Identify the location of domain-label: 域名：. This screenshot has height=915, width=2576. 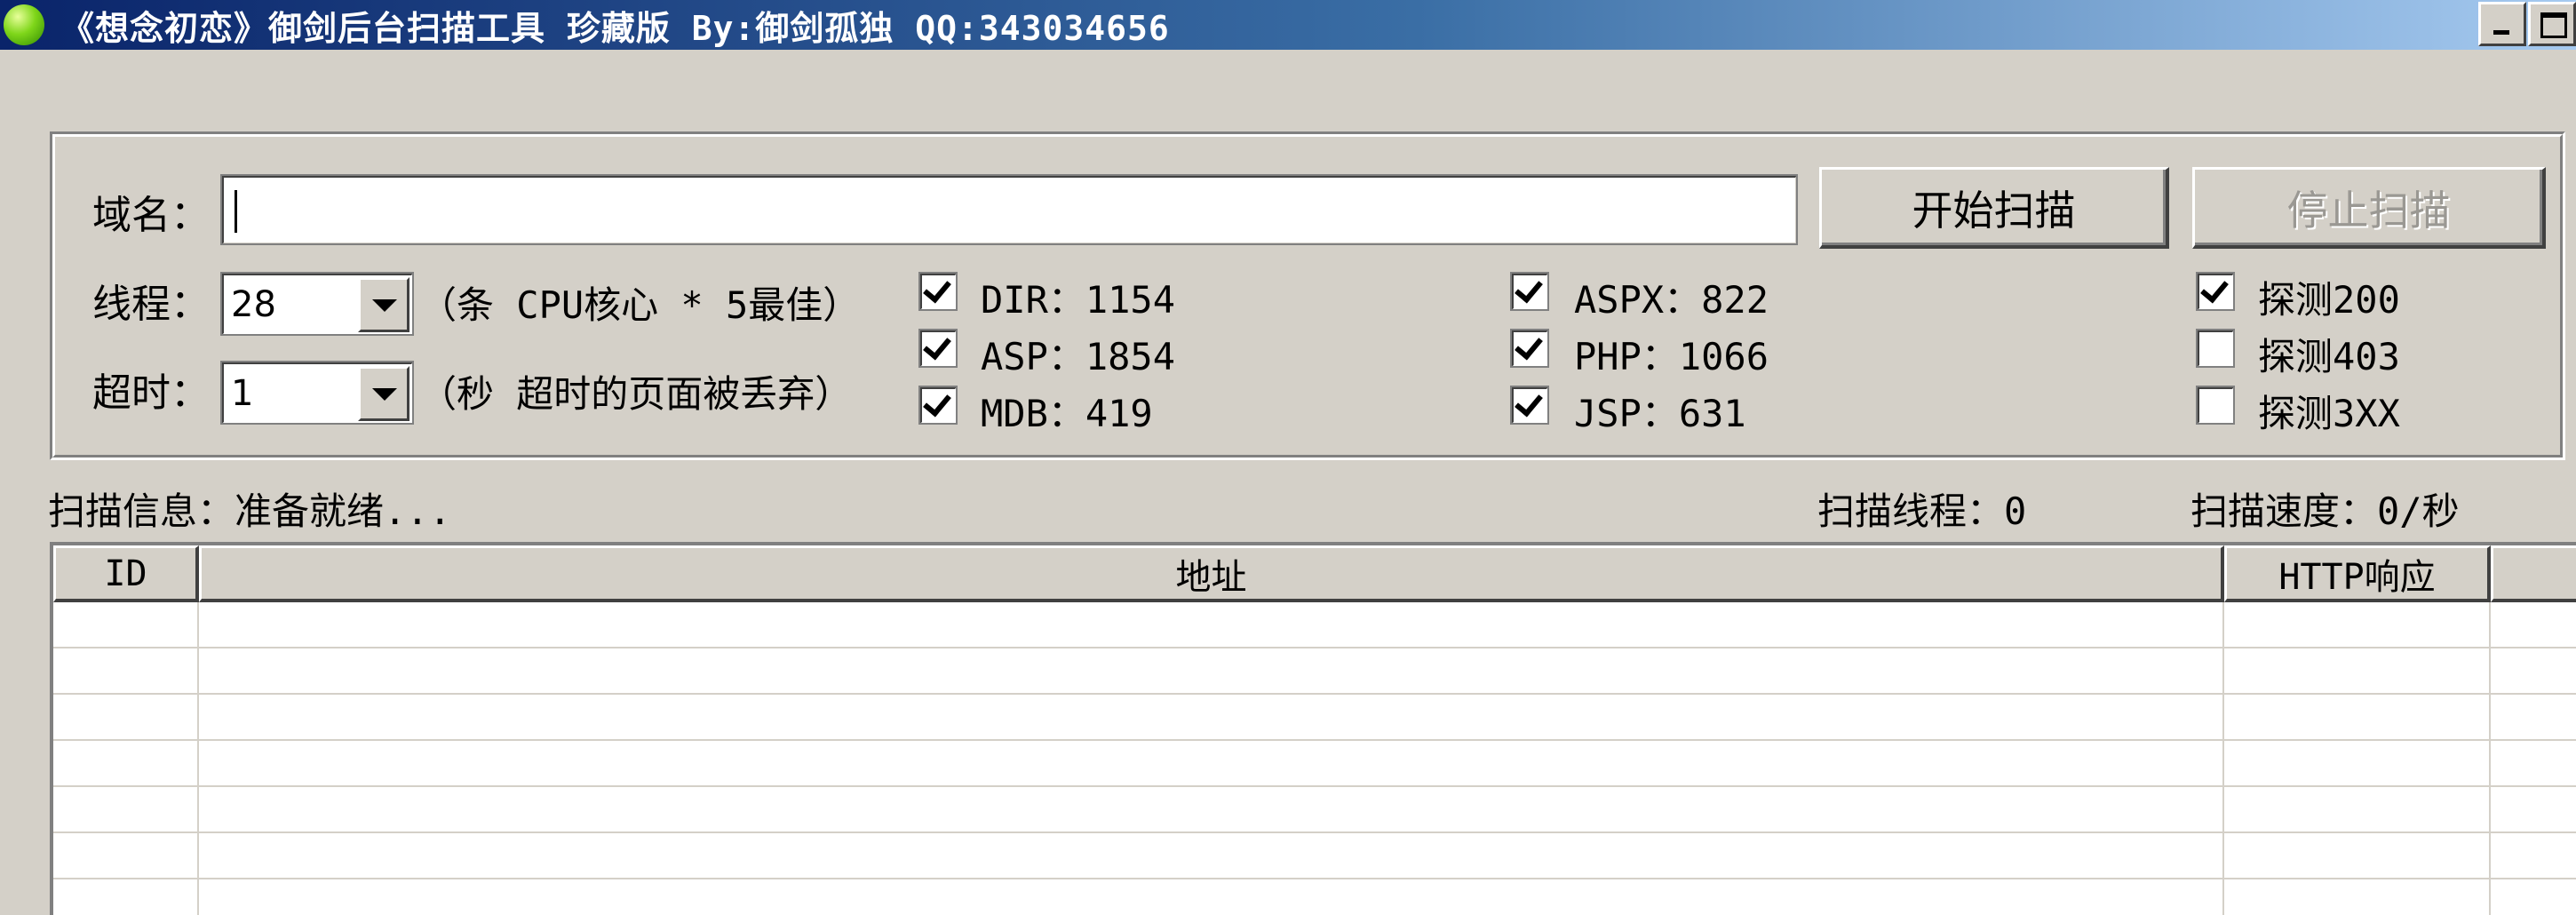
(151, 215).